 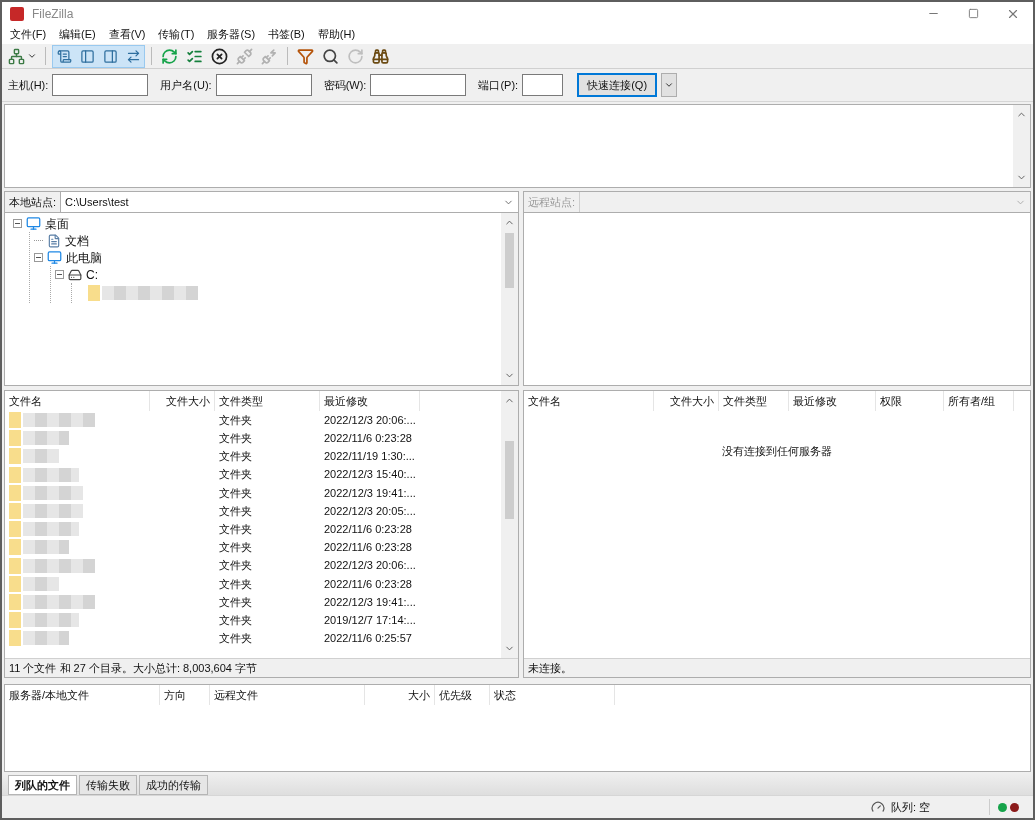 I want to click on left-panel-icon, so click(x=87, y=56).